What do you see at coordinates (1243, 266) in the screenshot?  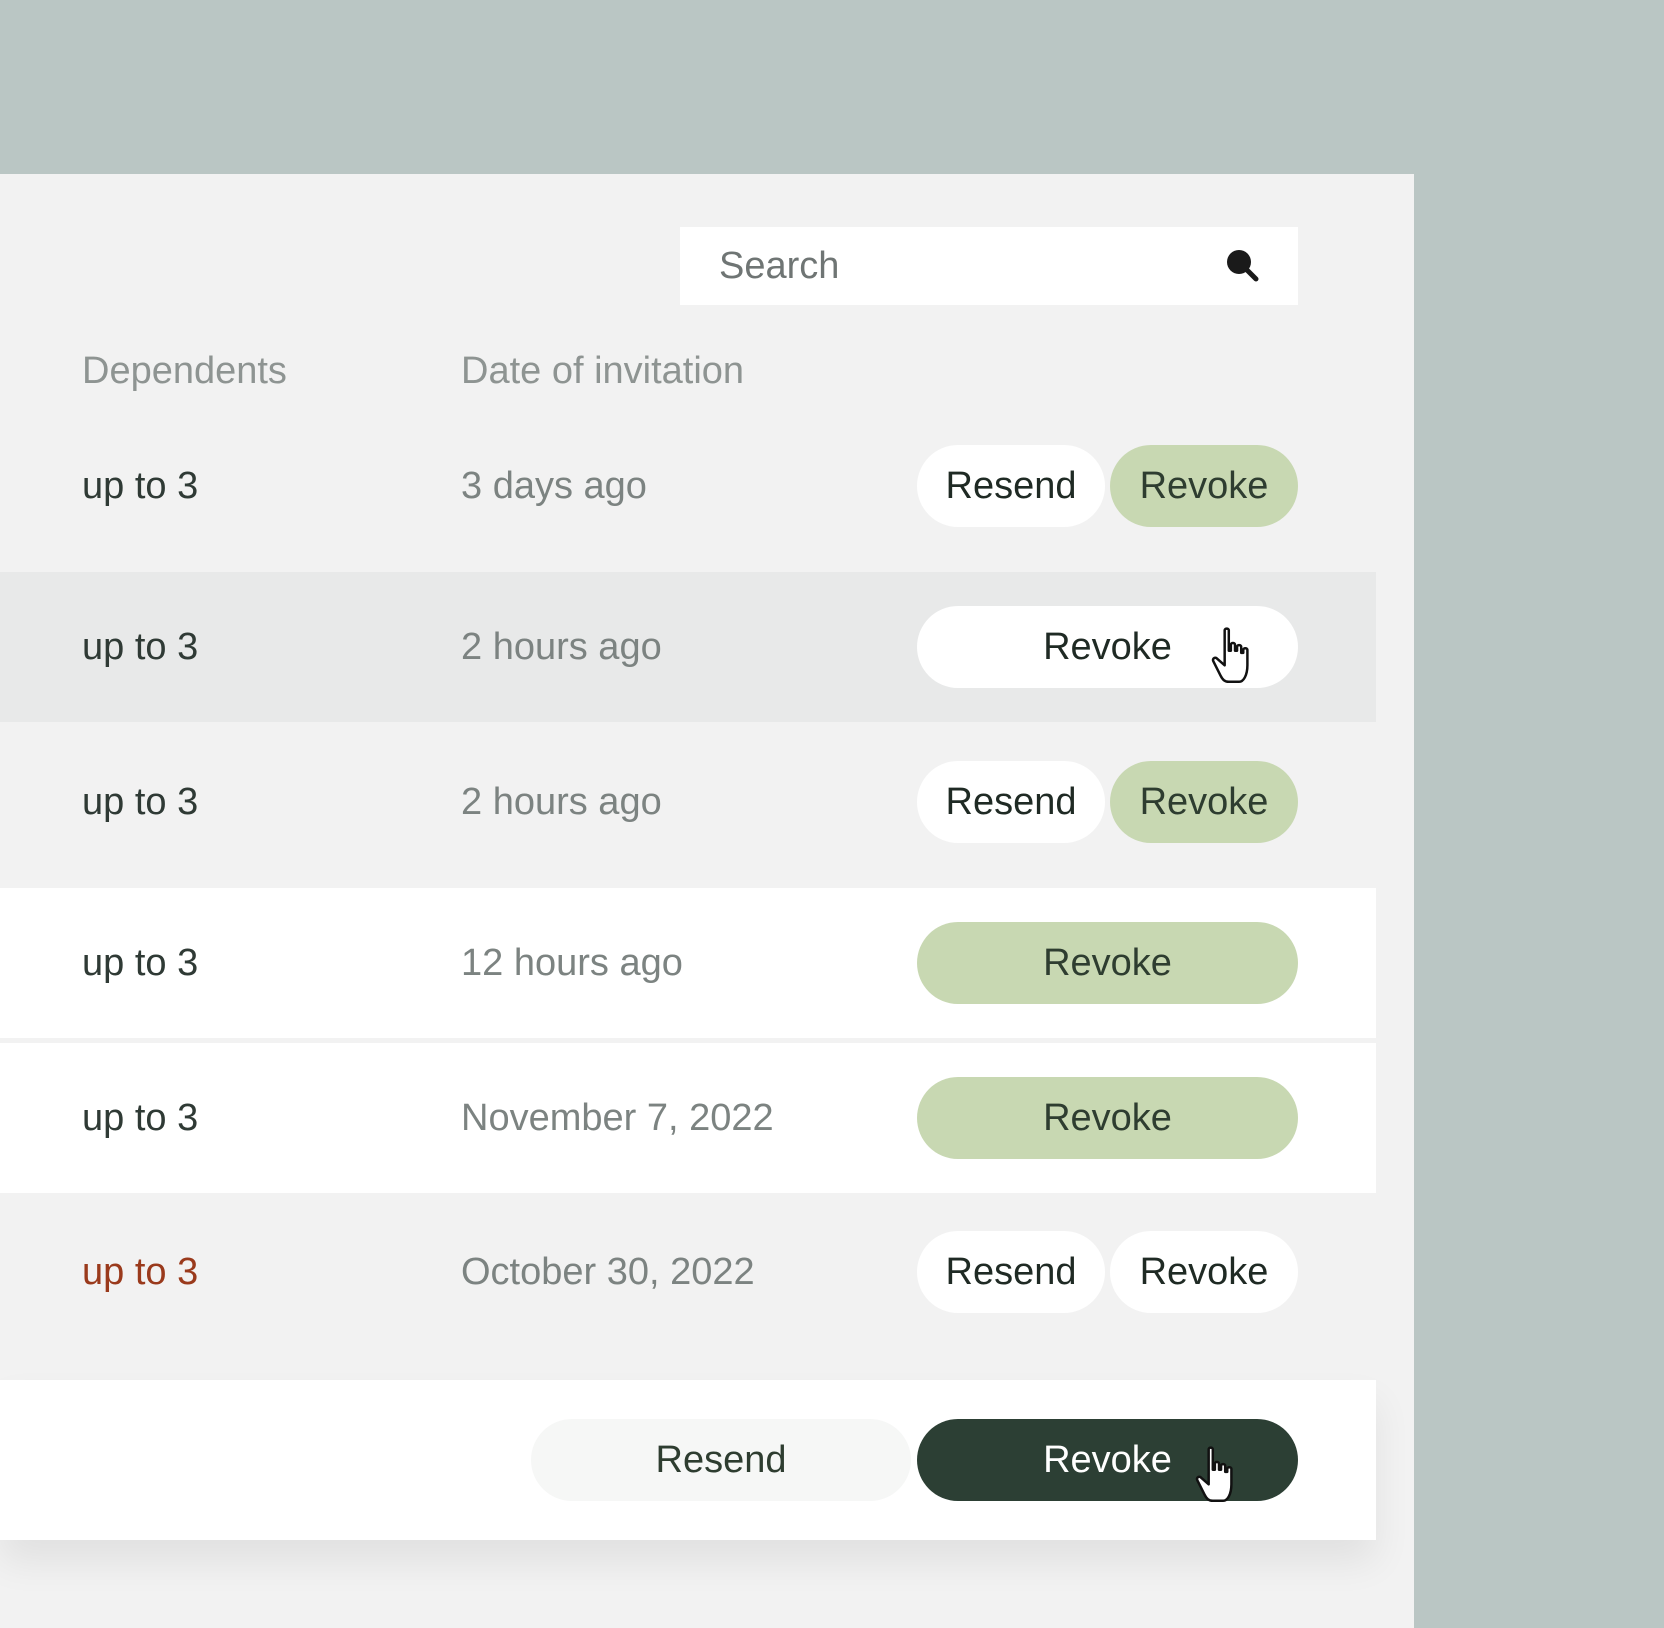 I see `search-icon` at bounding box center [1243, 266].